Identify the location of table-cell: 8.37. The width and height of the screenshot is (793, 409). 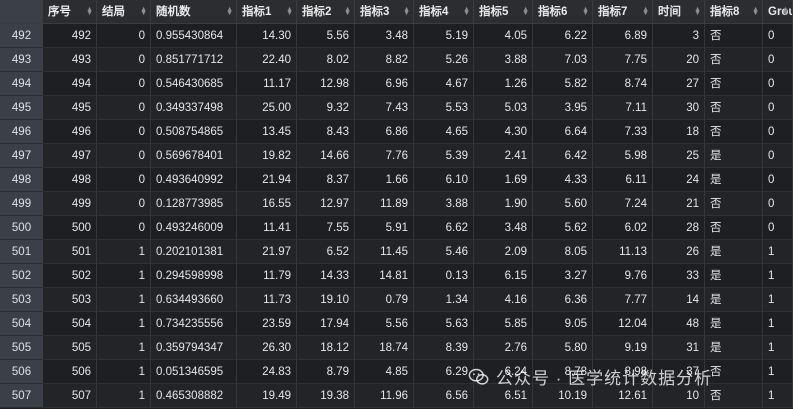
(326, 180).